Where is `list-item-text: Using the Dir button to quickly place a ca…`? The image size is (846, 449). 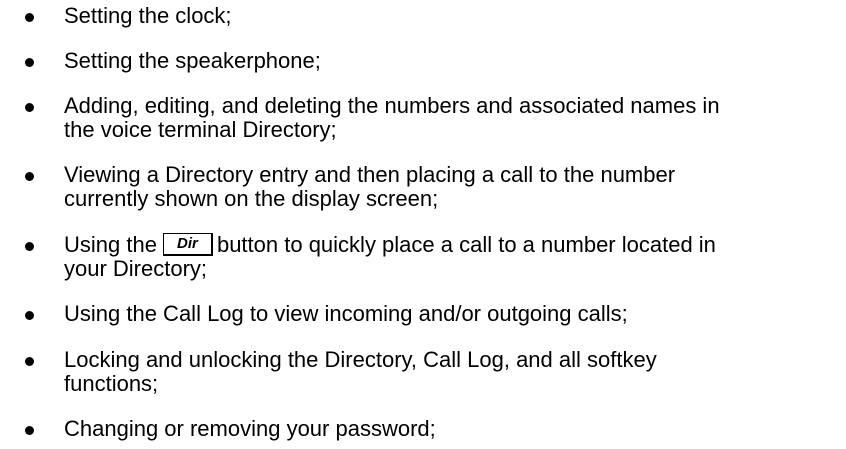
list-item-text: Using the Dir button to quickly place a ca… is located at coordinates (449, 257).